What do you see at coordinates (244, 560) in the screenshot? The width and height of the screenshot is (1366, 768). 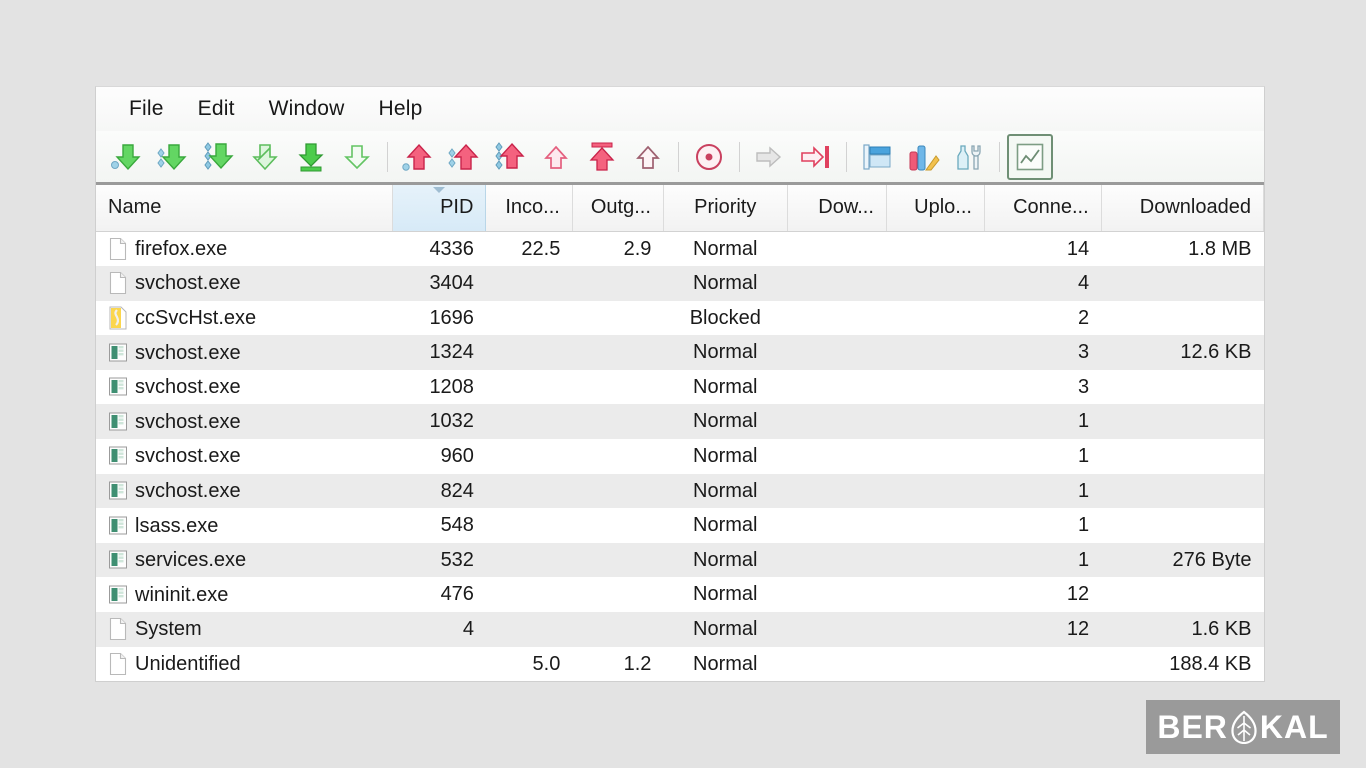 I see `name-cell-content: services.exe` at bounding box center [244, 560].